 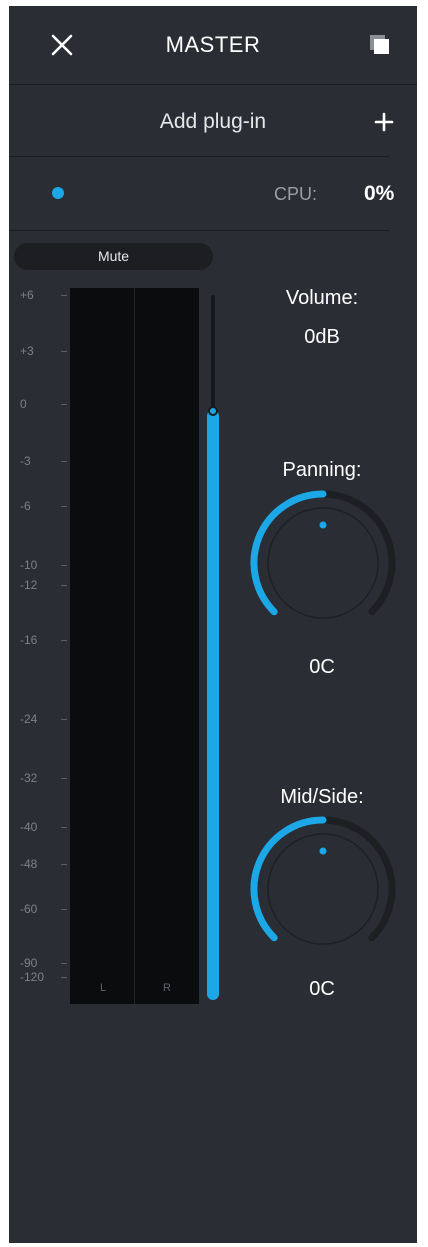 What do you see at coordinates (384, 122) in the screenshot?
I see `plus-icon` at bounding box center [384, 122].